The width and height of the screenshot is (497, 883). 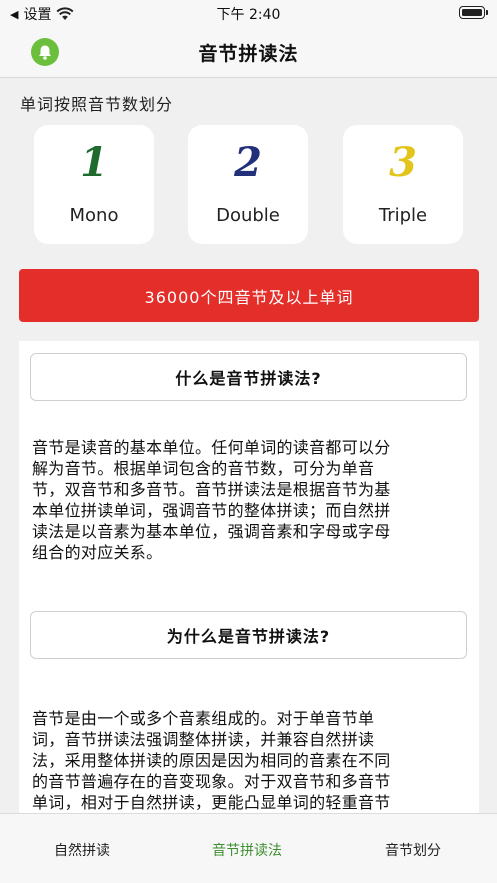 What do you see at coordinates (82, 850) in the screenshot?
I see `tab-phonics: 自然拼读` at bounding box center [82, 850].